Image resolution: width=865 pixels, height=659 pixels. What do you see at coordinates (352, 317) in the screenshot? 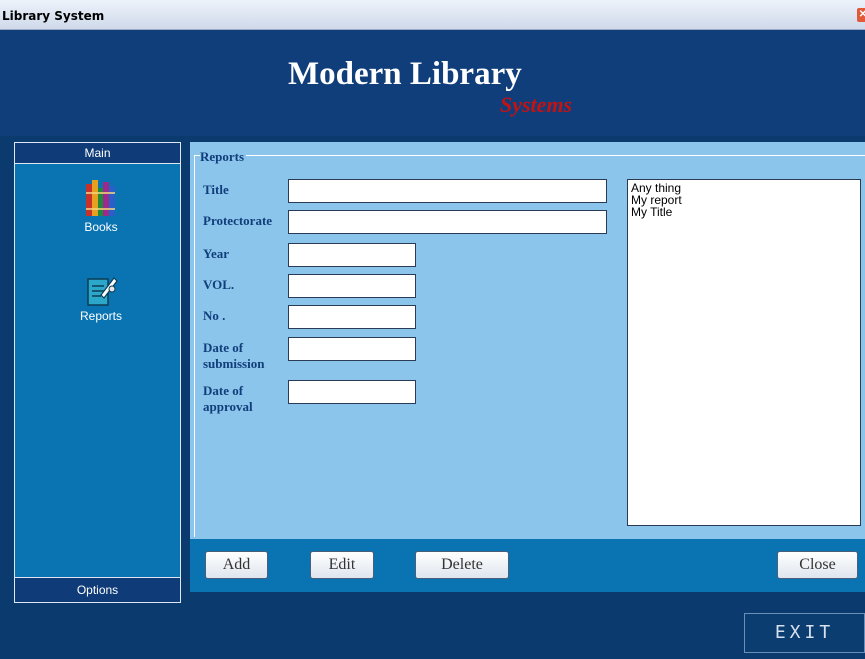
I see `no-field` at bounding box center [352, 317].